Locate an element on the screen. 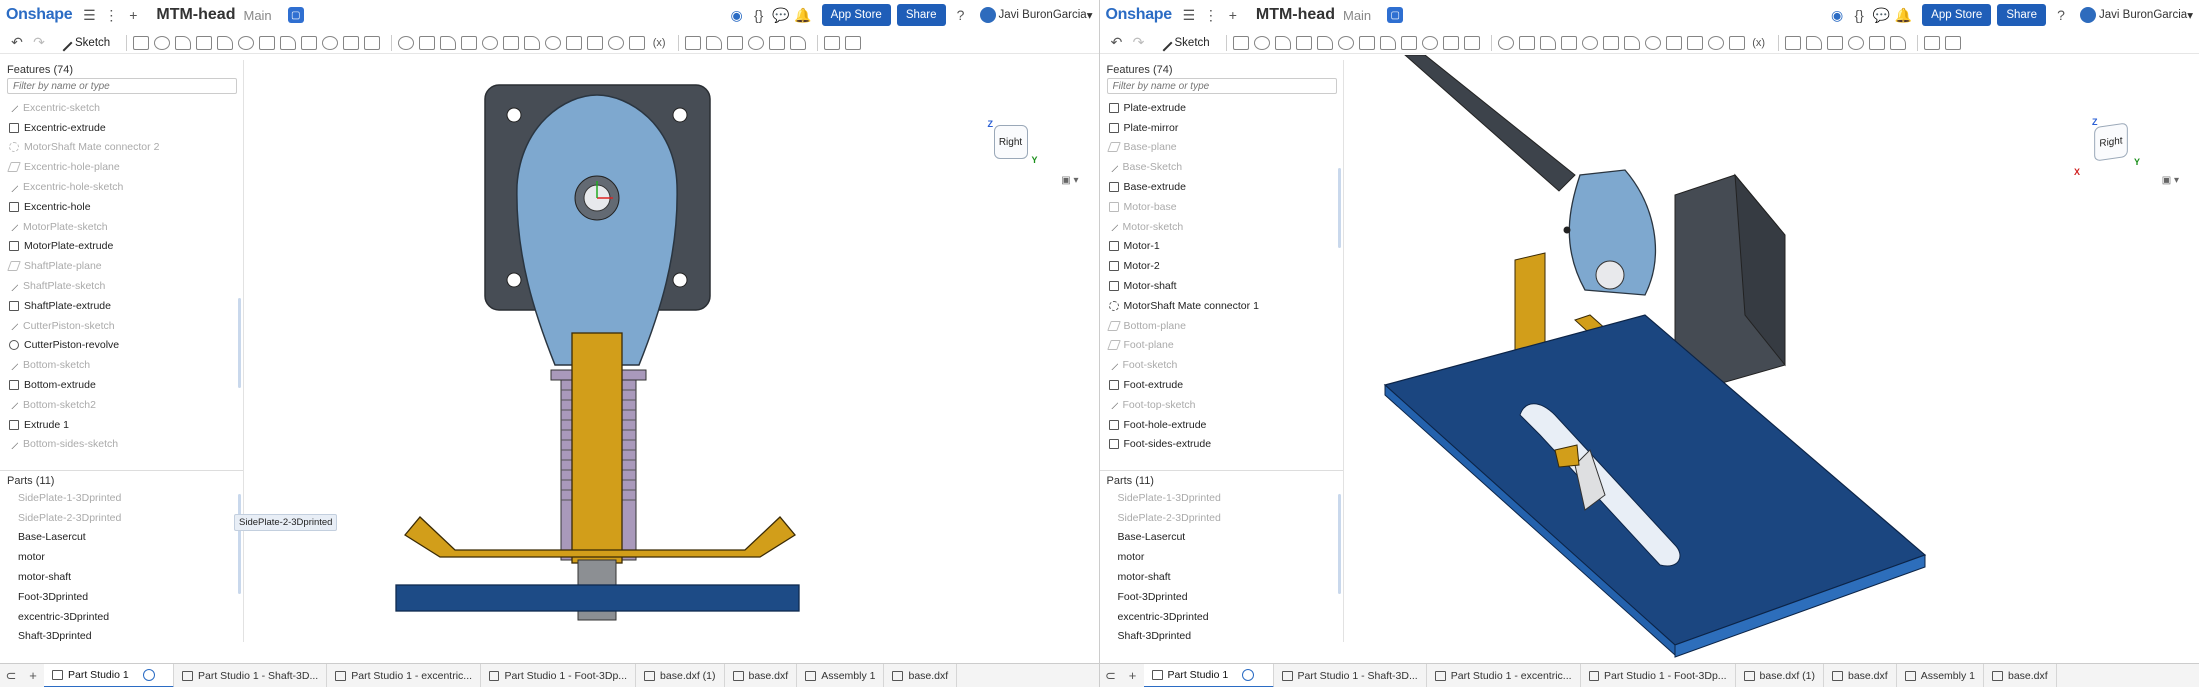  feature-item: Bottom-plane is located at coordinates (1221, 326).